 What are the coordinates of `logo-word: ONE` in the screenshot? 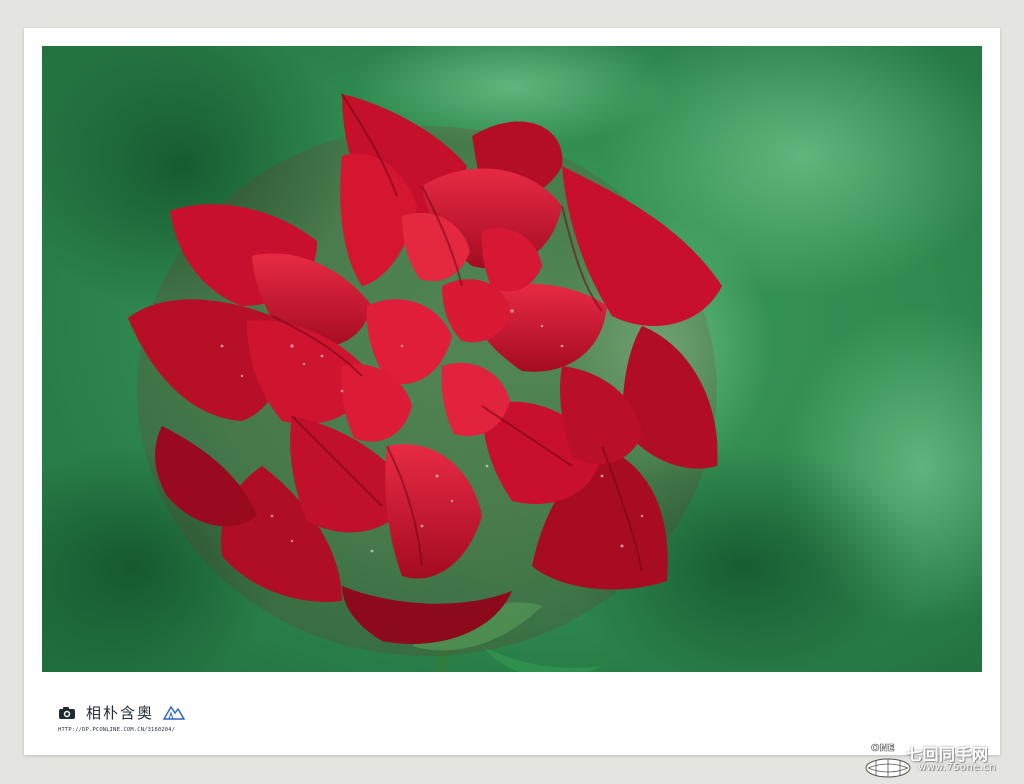 It's located at (883, 748).